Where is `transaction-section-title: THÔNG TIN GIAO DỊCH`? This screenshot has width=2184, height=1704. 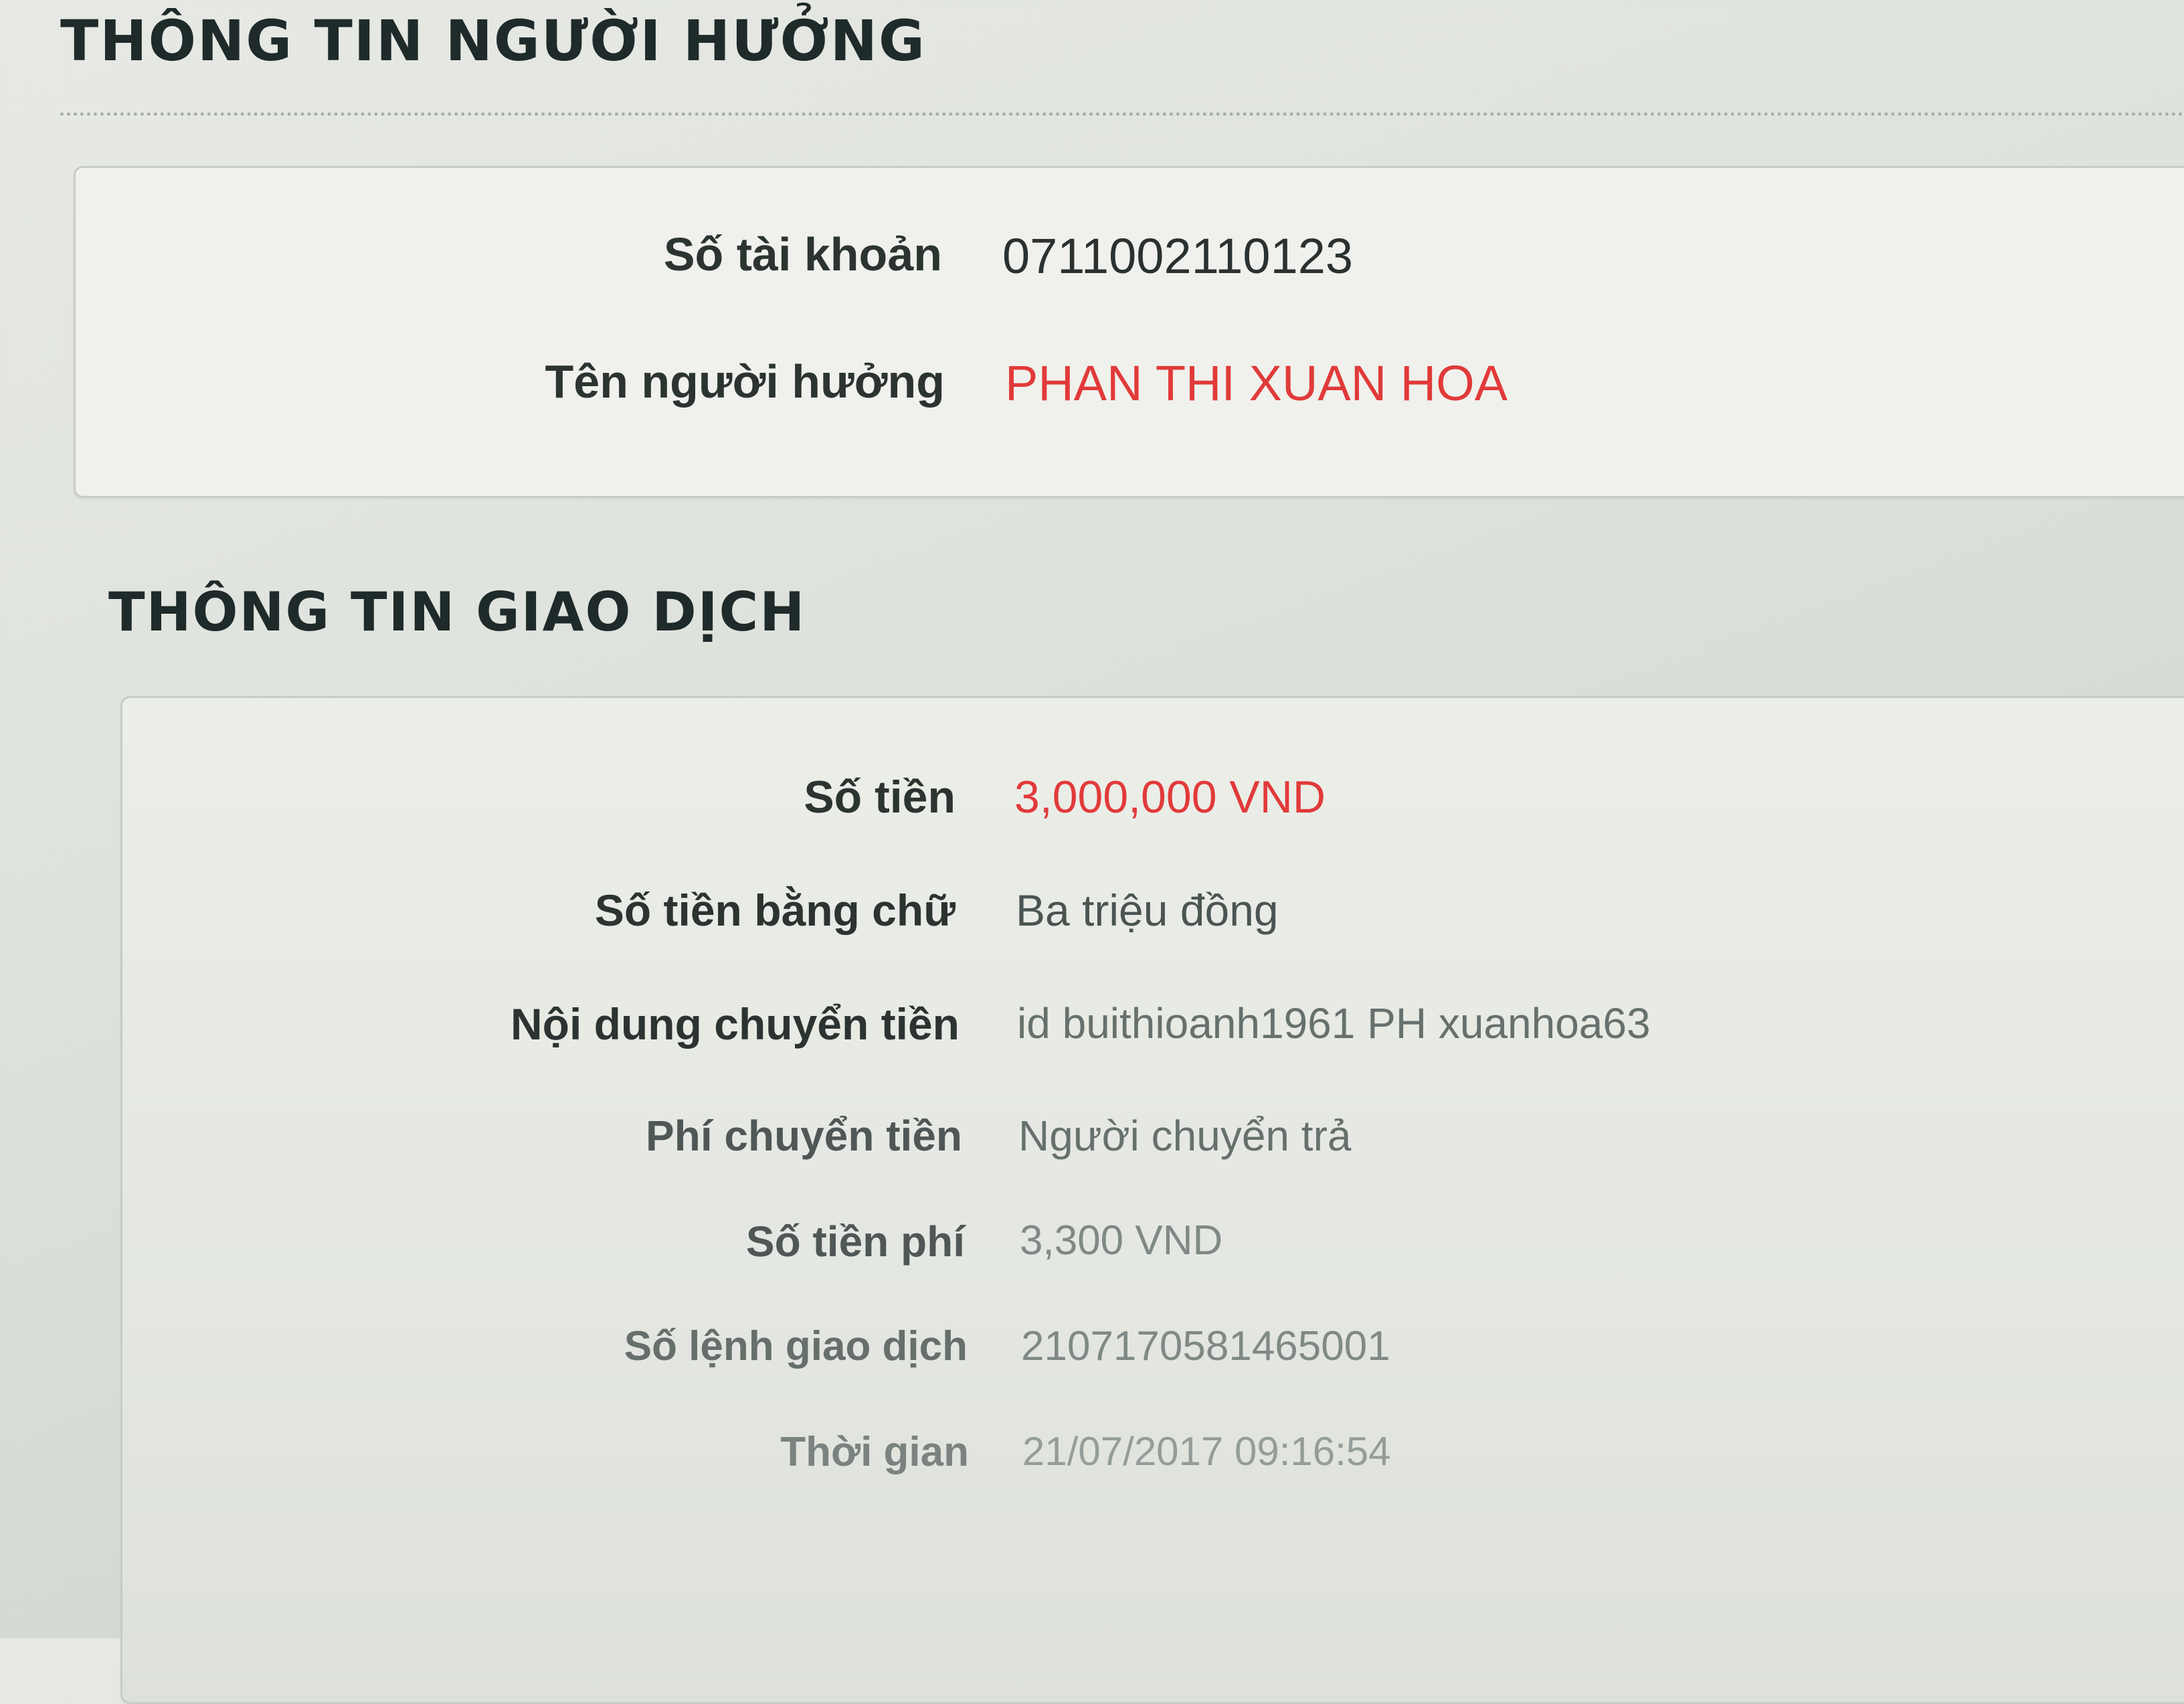 transaction-section-title: THÔNG TIN GIAO DỊCH is located at coordinates (457, 612).